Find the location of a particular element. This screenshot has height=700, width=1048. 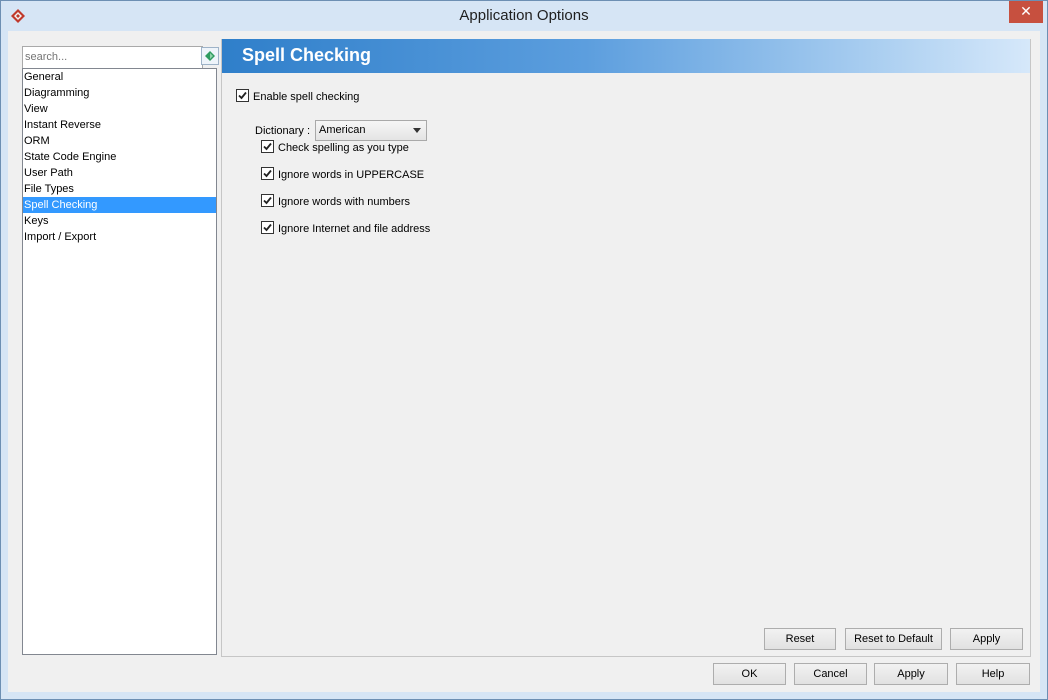

option-label: Ignore words with numbers is located at coordinates (344, 202).